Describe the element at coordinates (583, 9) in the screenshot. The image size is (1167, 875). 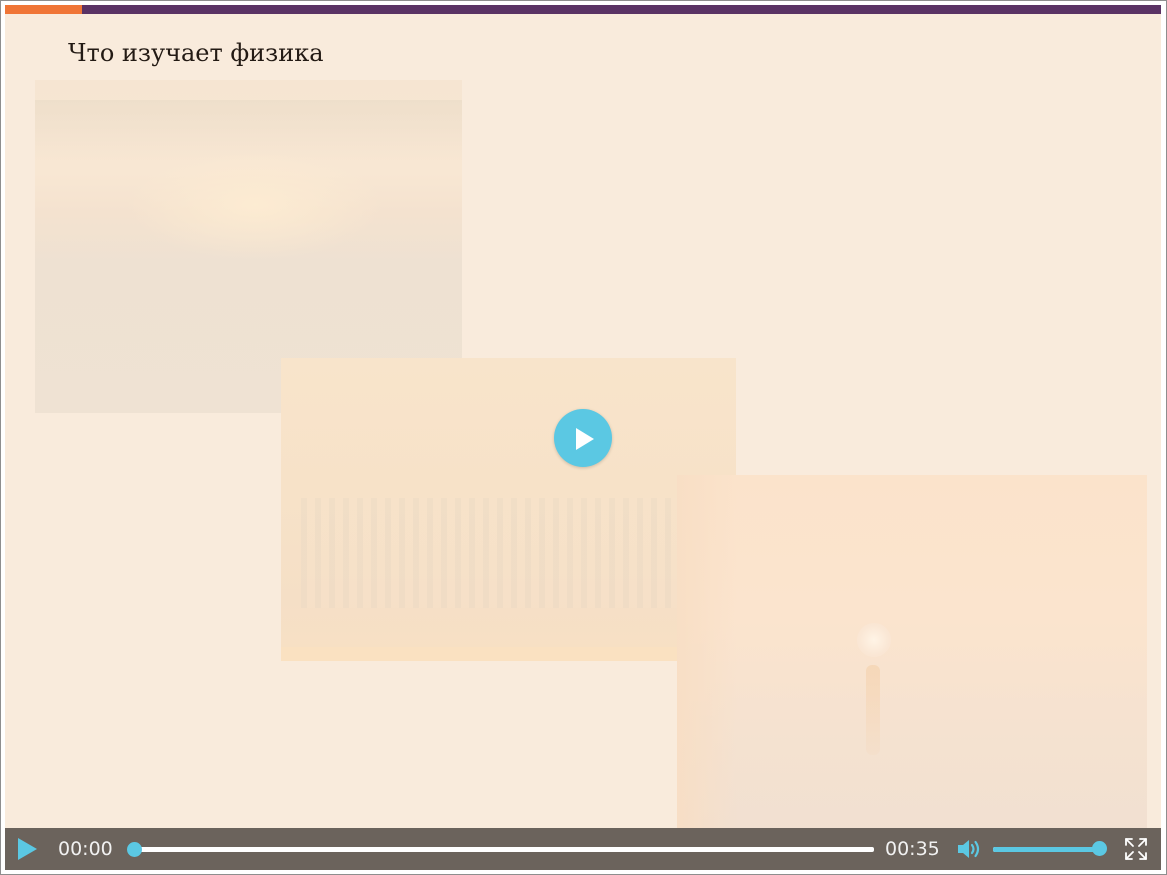
I see `top-bar` at that location.